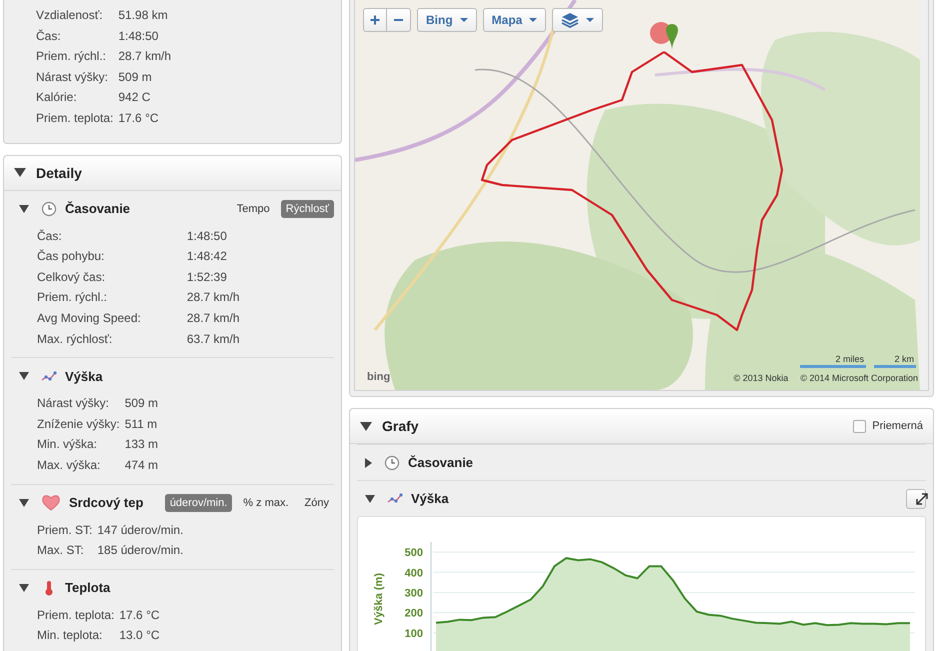 This screenshot has height=651, width=940. What do you see at coordinates (266, 503) in the screenshot?
I see `unit-toggle: % z max.` at bounding box center [266, 503].